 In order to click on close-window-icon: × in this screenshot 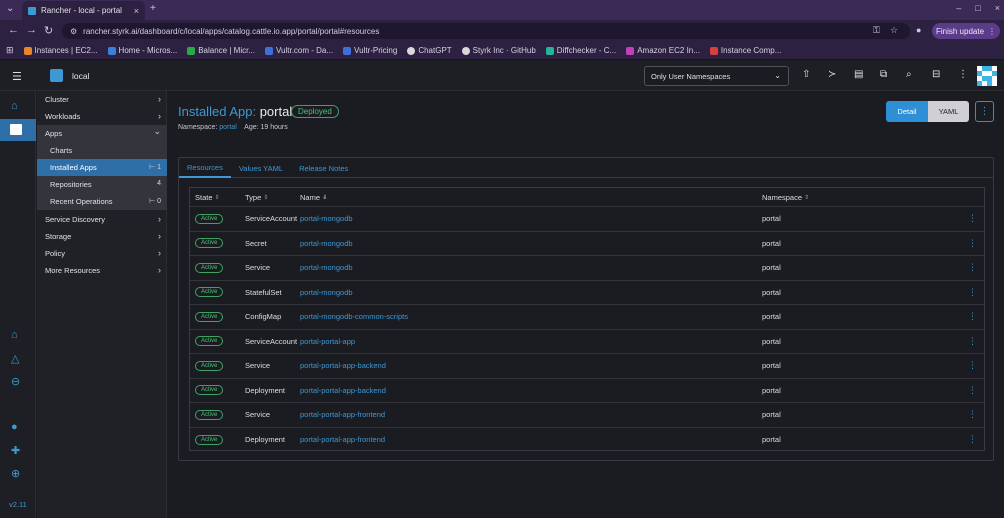, I will do `click(997, 8)`.